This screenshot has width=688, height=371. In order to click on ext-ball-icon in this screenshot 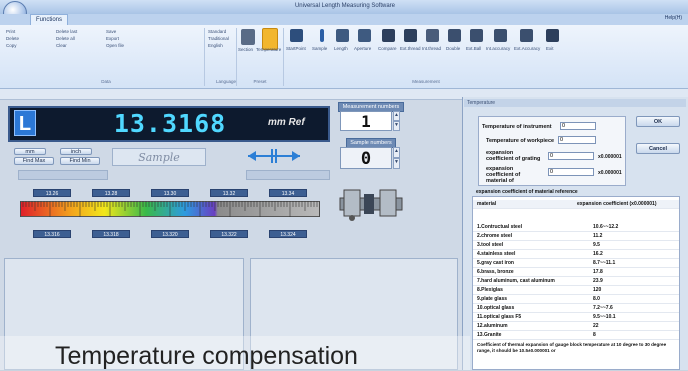, I will do `click(476, 35)`.